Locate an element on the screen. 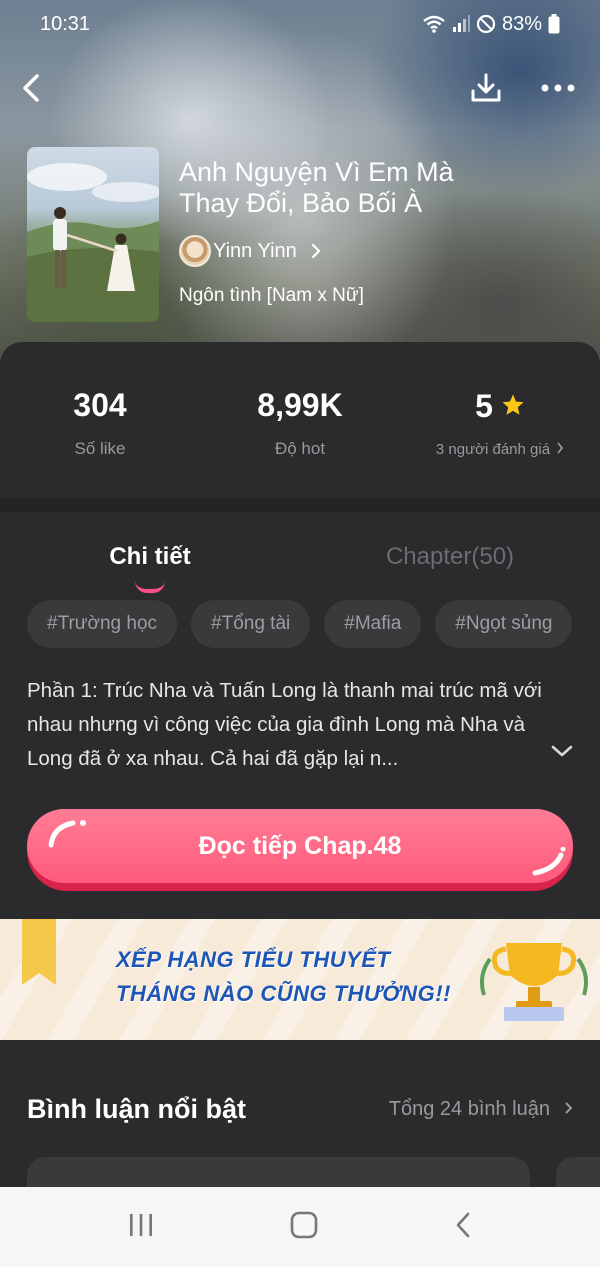  tab-chapters: Chapter(50) is located at coordinates (450, 554).